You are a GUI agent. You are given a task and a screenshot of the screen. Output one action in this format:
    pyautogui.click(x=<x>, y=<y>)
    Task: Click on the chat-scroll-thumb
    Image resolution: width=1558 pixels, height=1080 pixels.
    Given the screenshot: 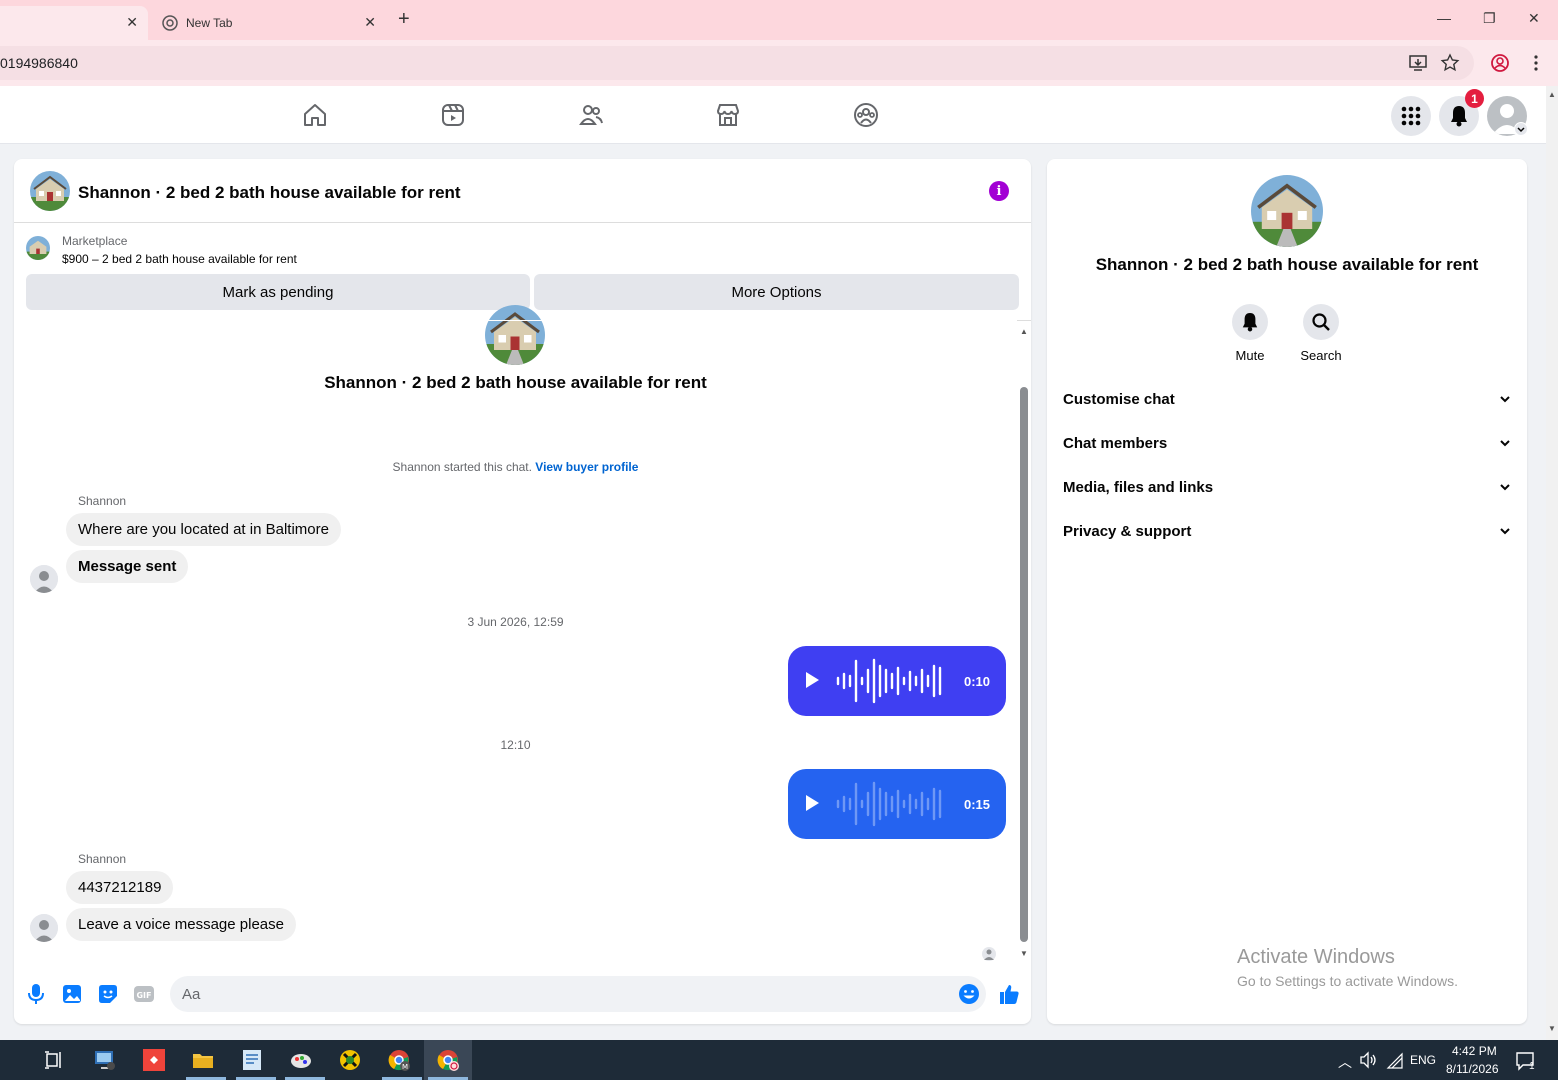 What is the action you would take?
    pyautogui.click(x=1024, y=664)
    